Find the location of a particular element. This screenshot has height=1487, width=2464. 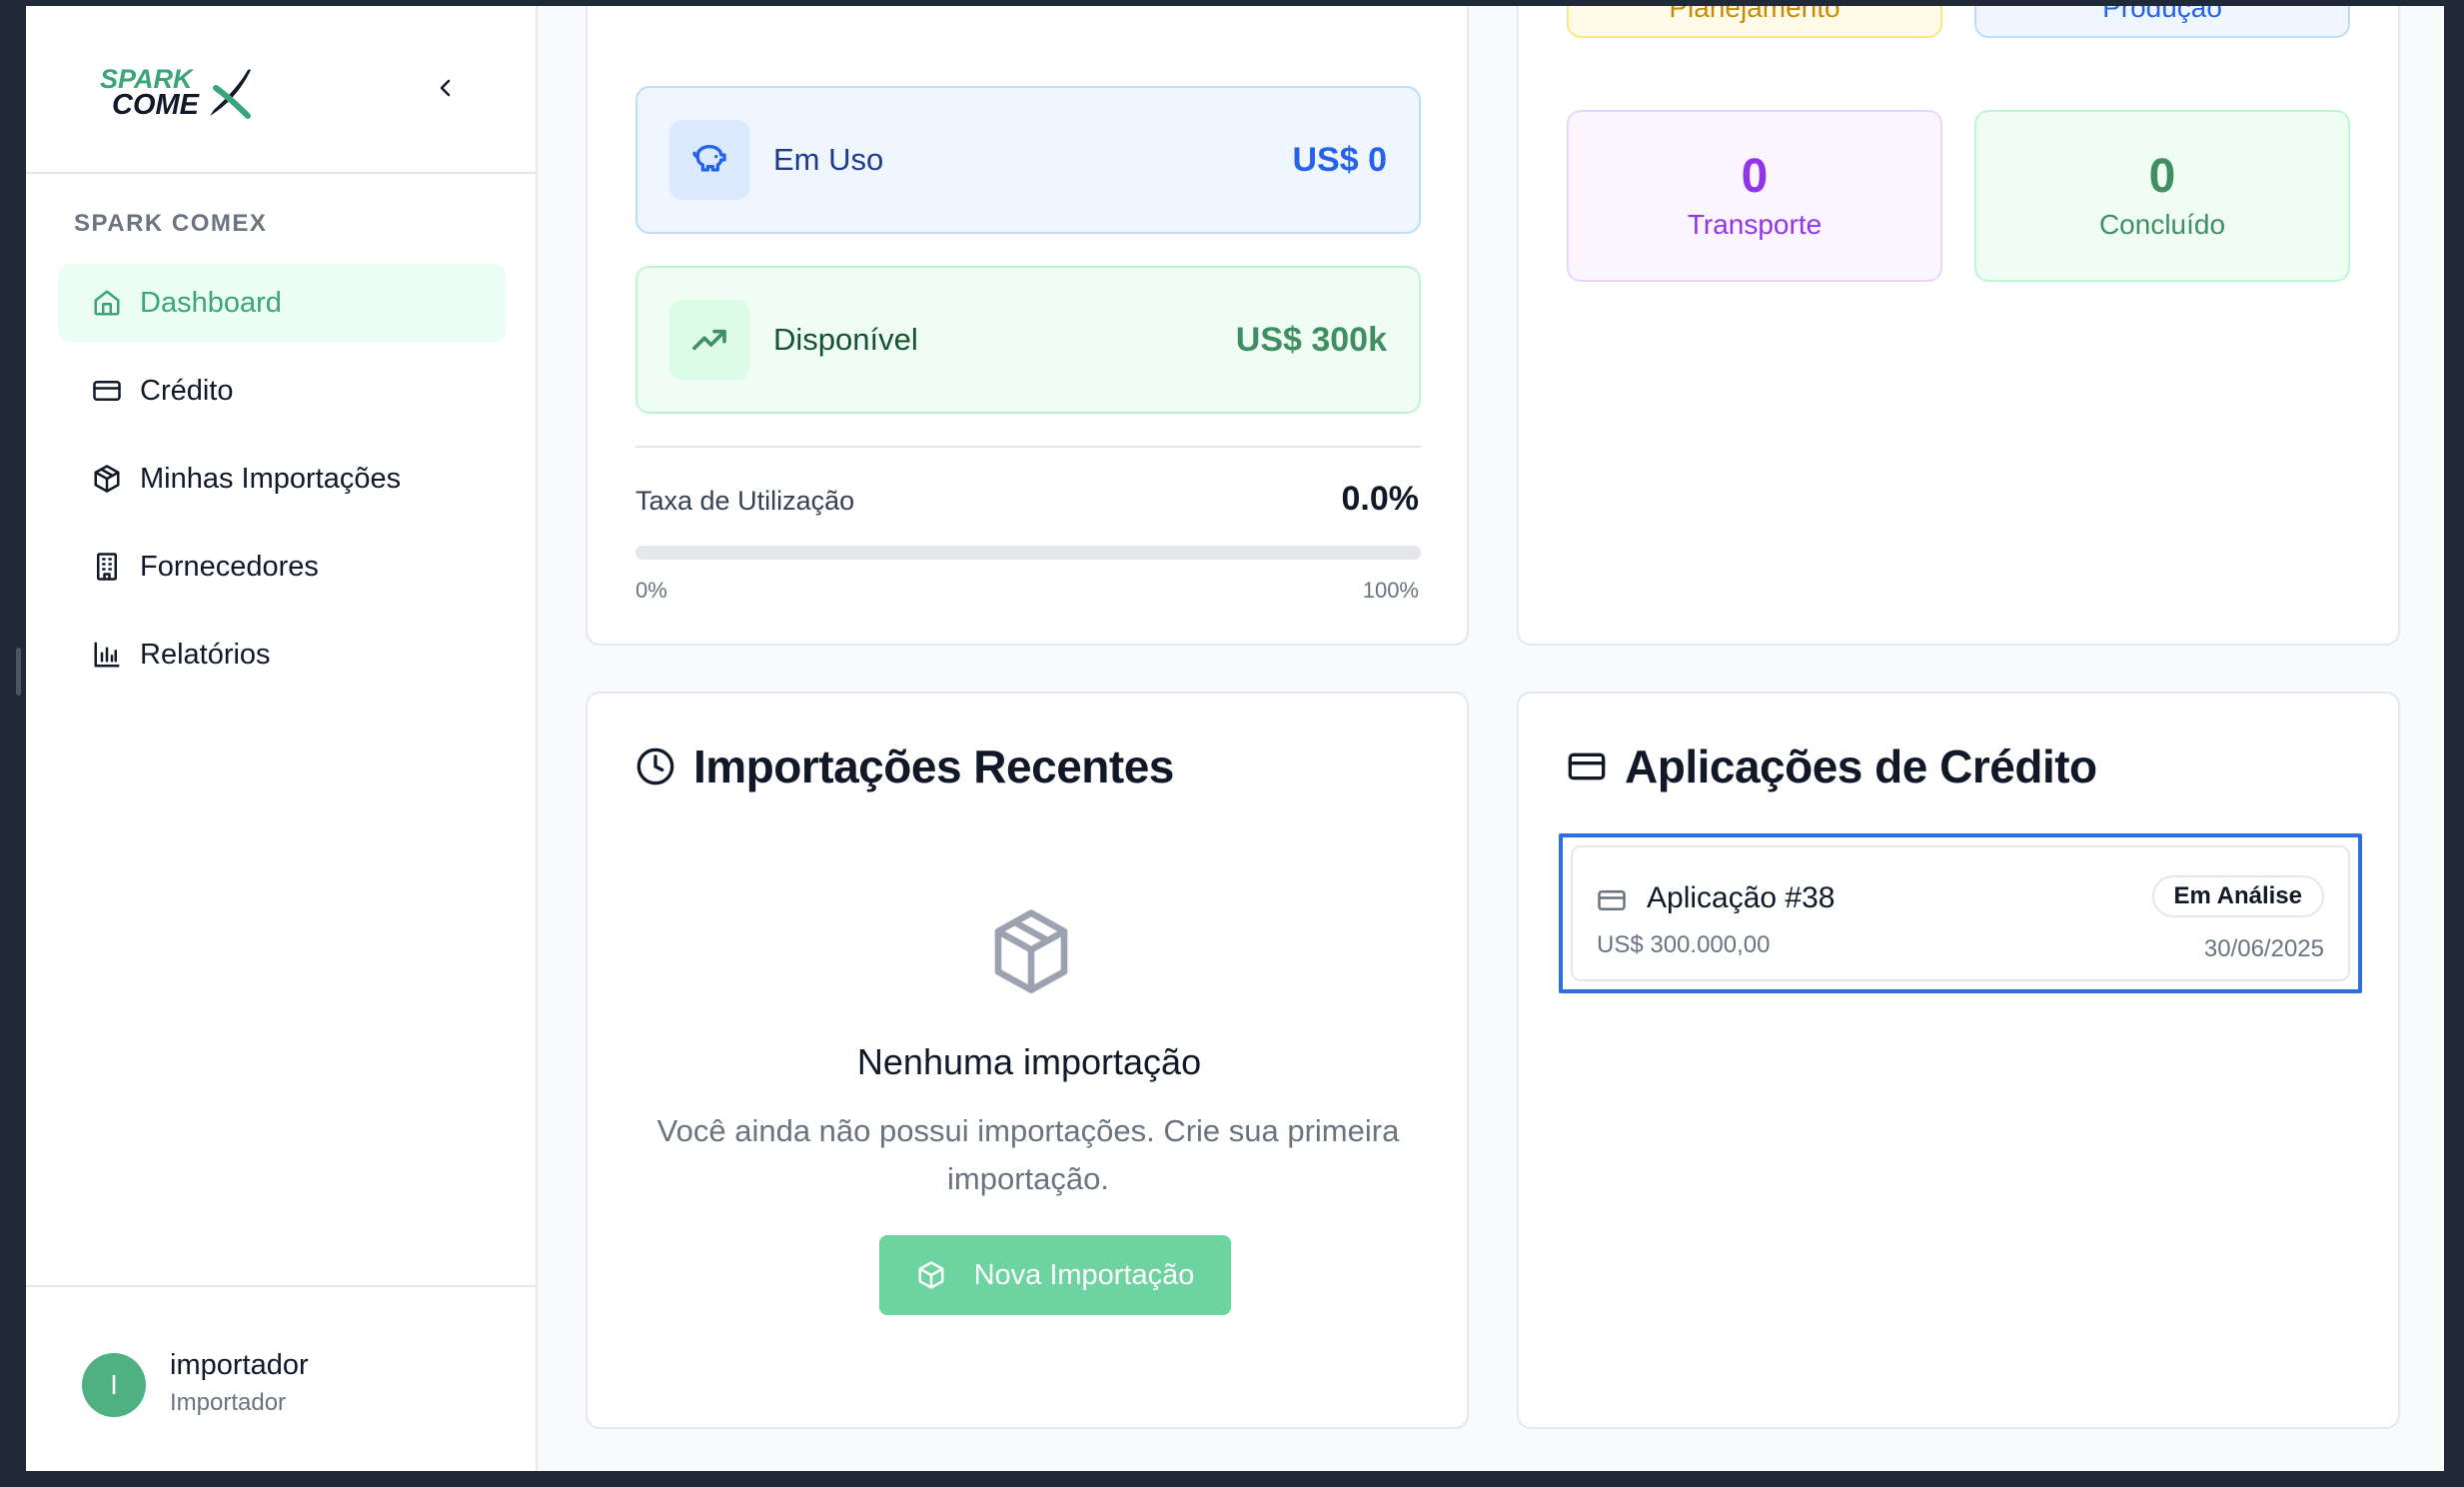

application-date: 30/06/2025 is located at coordinates (2263, 948).